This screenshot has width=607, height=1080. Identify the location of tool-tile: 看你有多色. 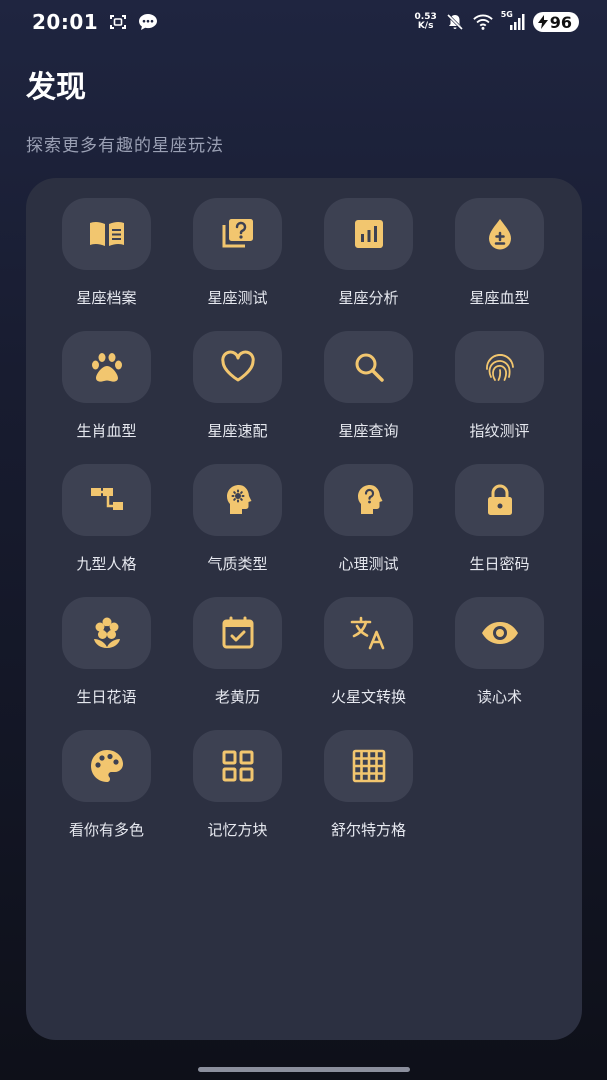
(106, 796).